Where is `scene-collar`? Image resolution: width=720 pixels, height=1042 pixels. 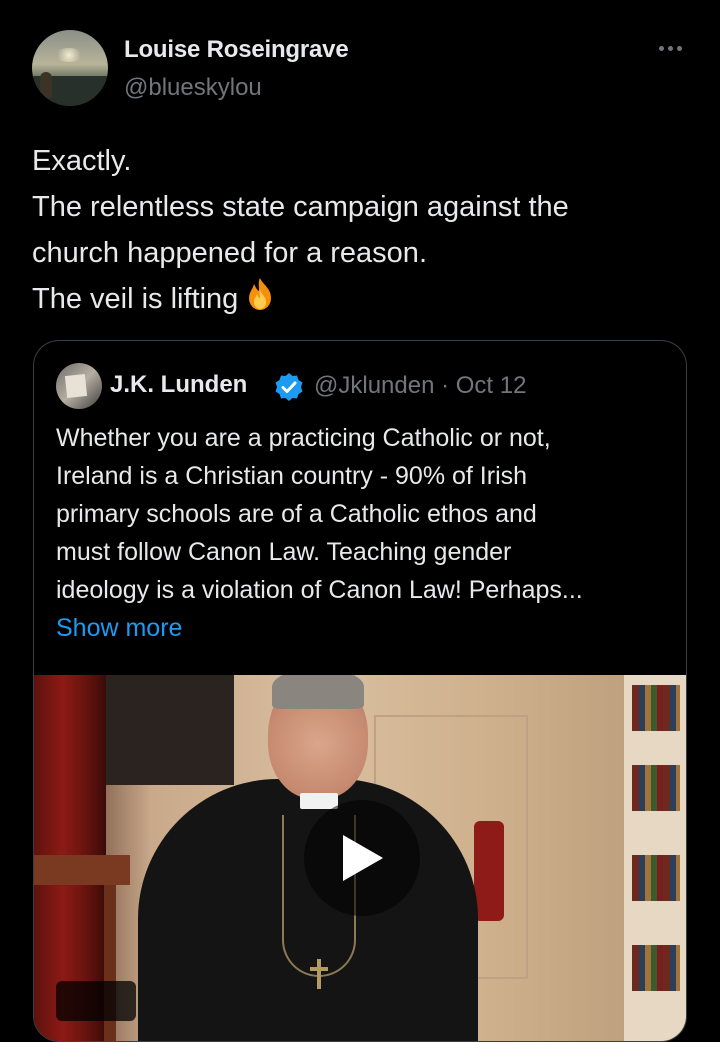
scene-collar is located at coordinates (319, 801).